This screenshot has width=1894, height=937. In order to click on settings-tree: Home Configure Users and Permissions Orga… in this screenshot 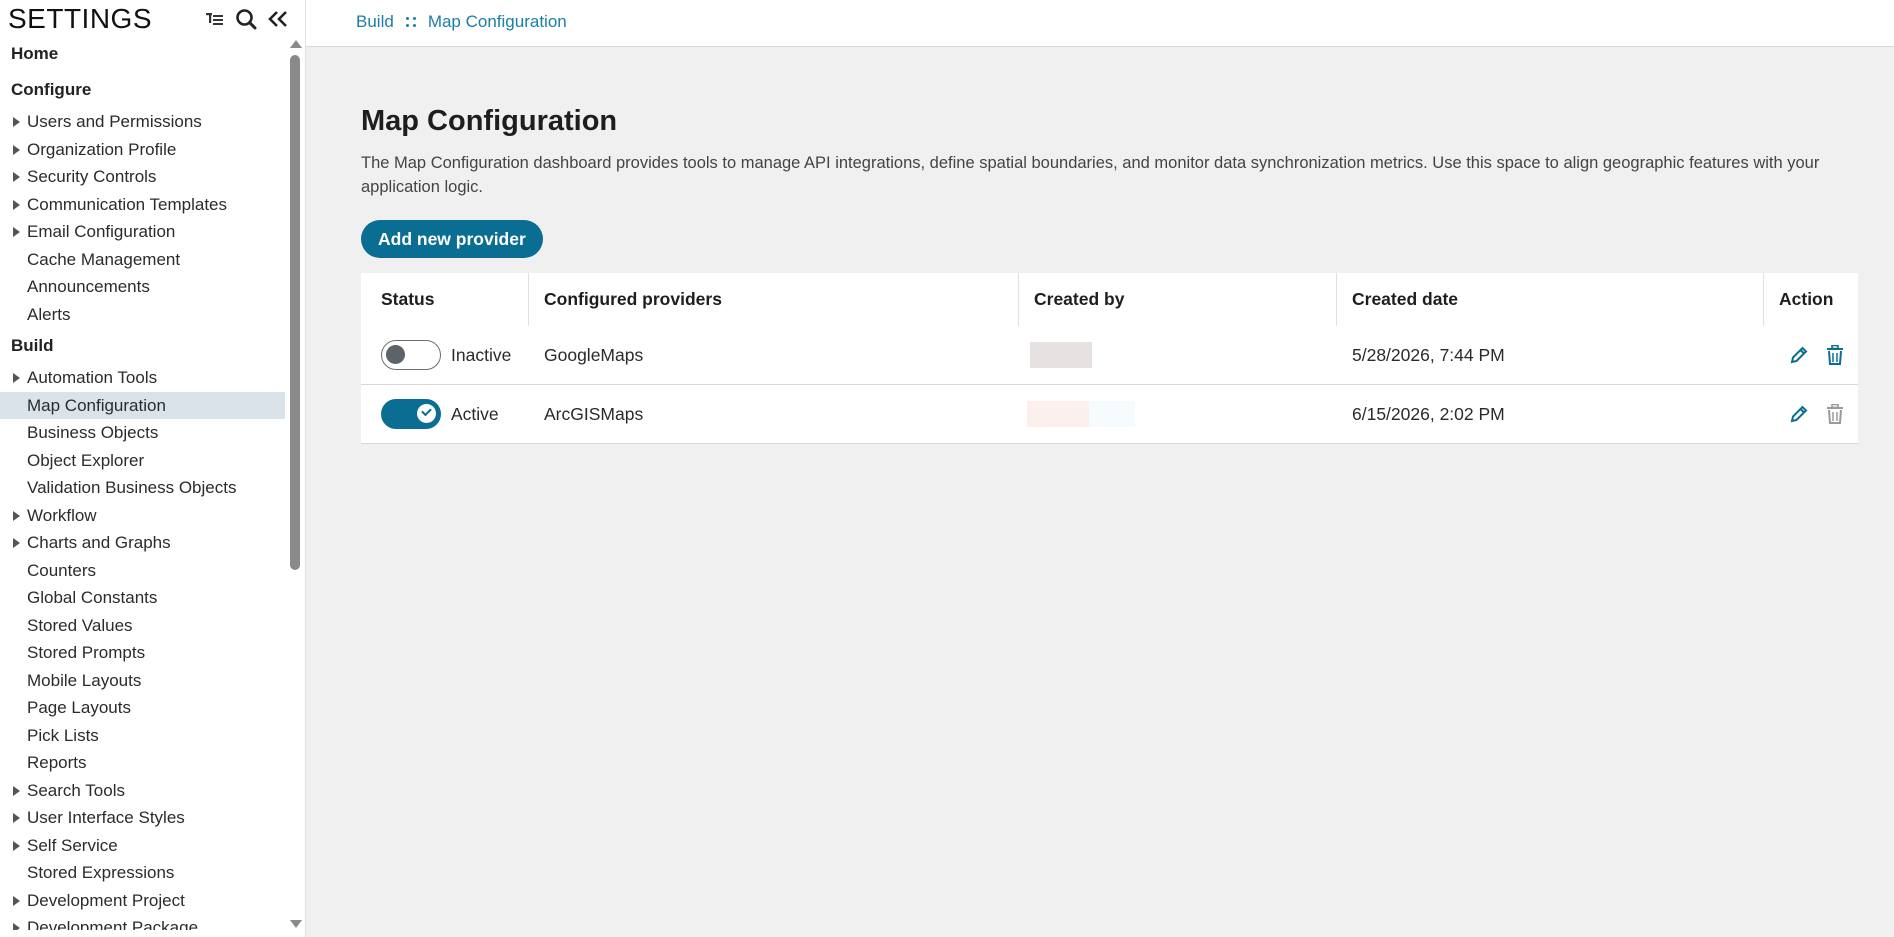, I will do `click(142, 485)`.